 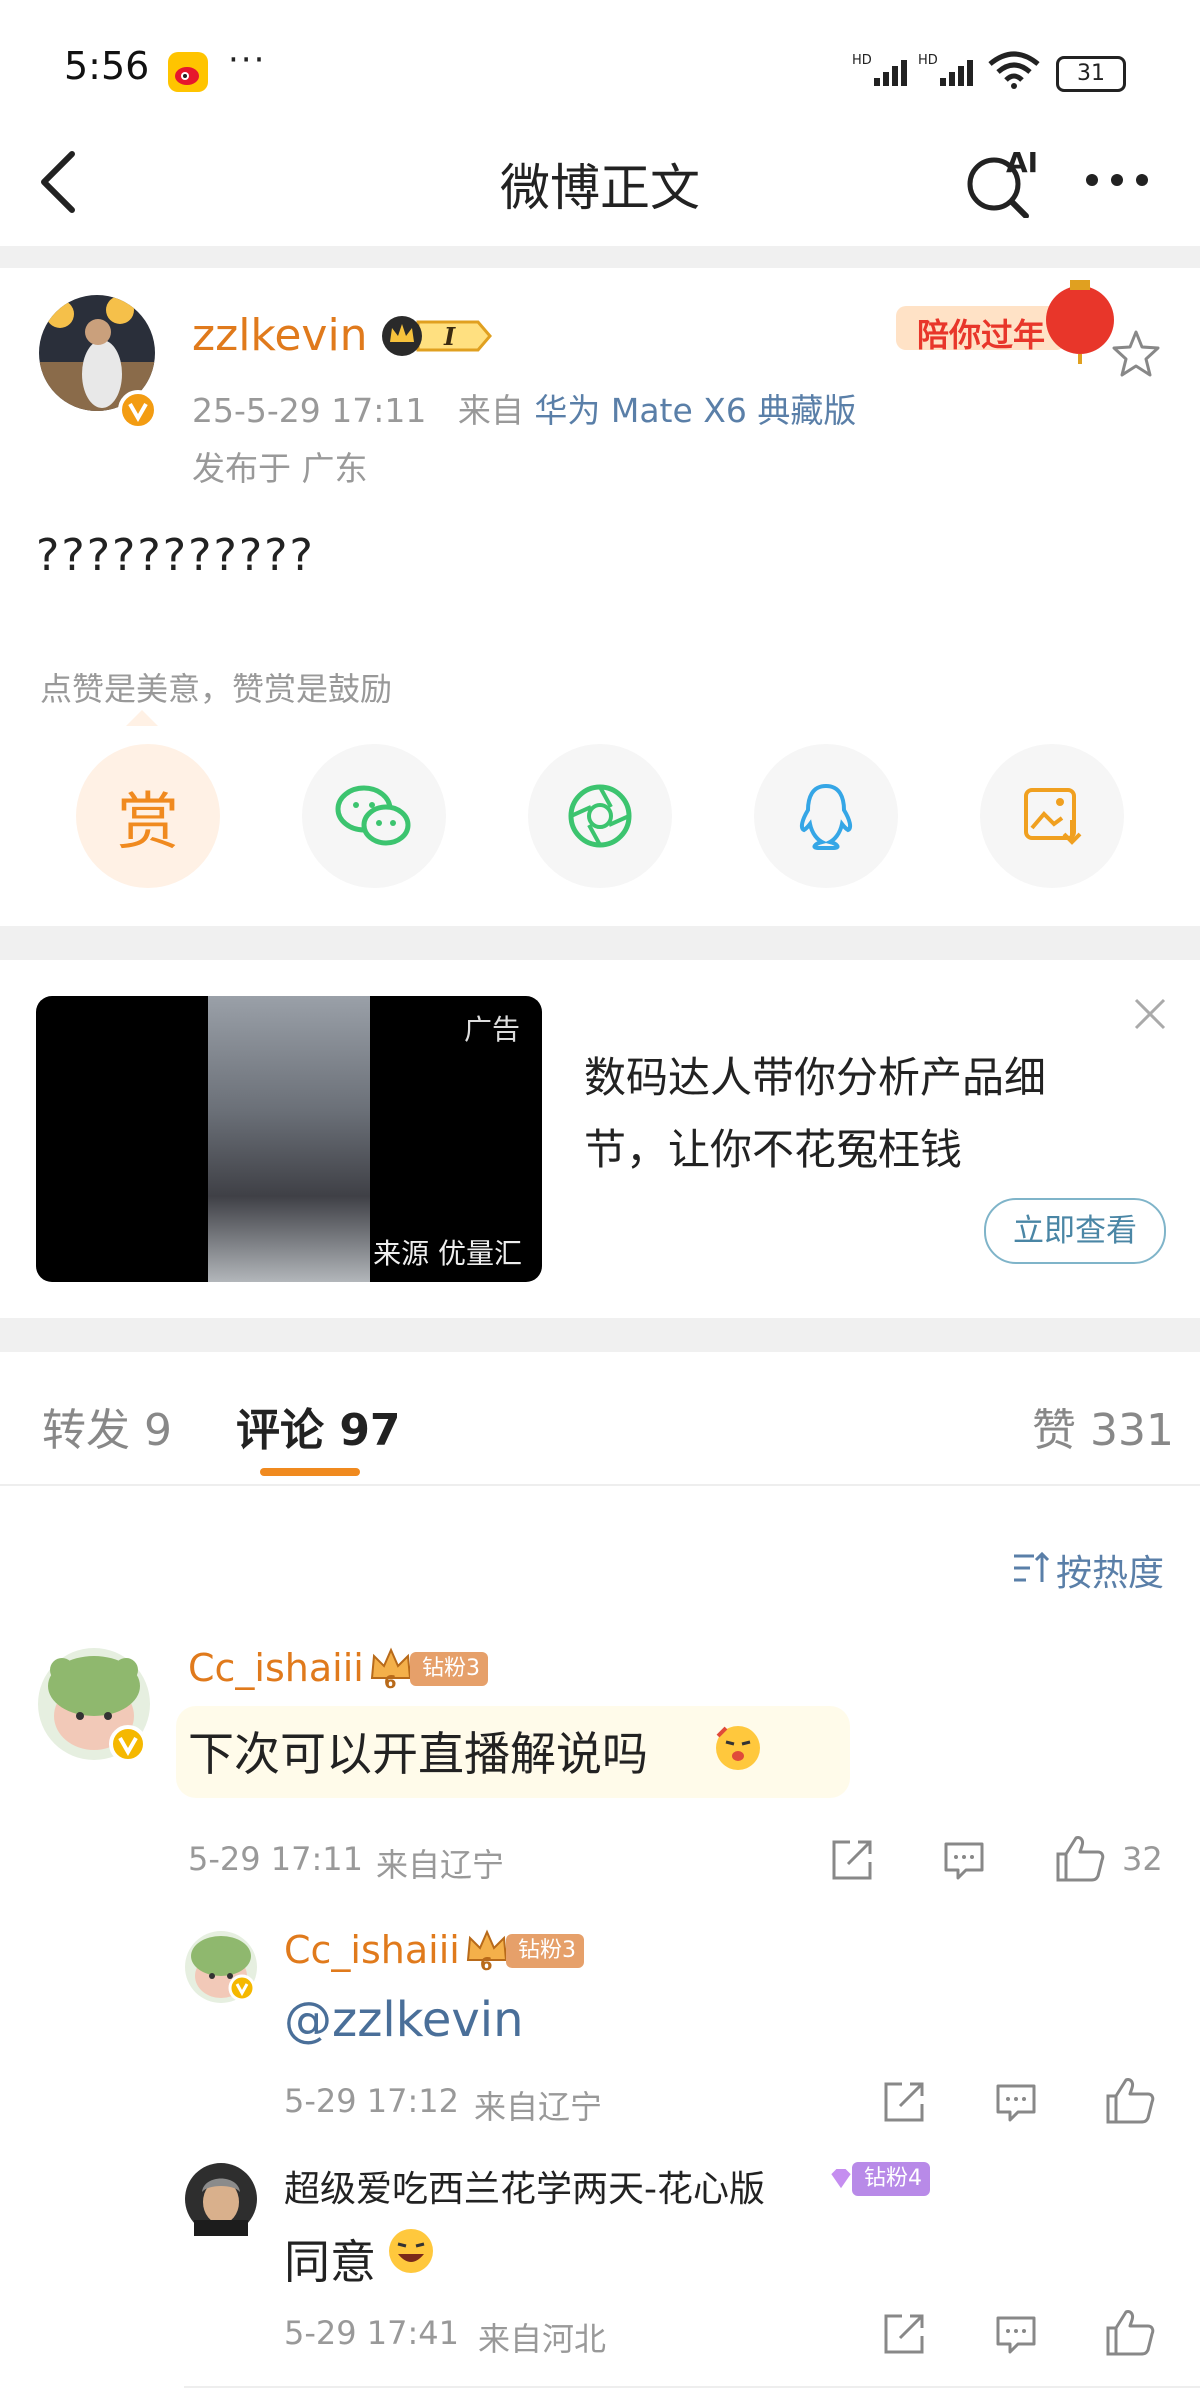 I want to click on share-moments-button, so click(x=600, y=816).